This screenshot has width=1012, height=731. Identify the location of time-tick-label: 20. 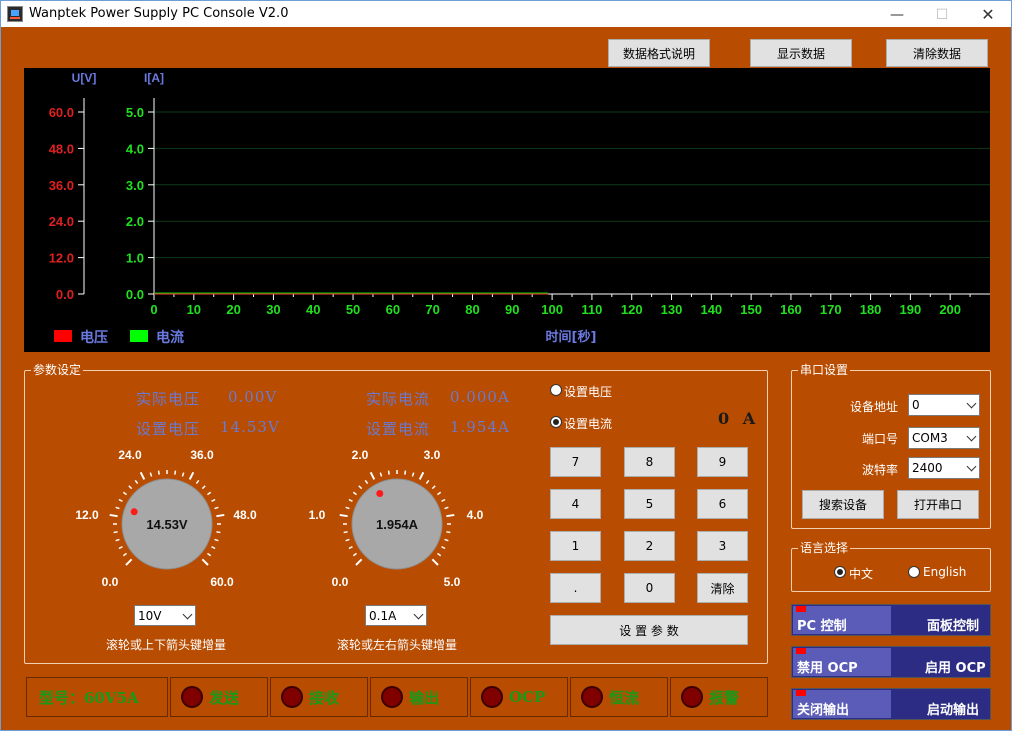
(233, 309).